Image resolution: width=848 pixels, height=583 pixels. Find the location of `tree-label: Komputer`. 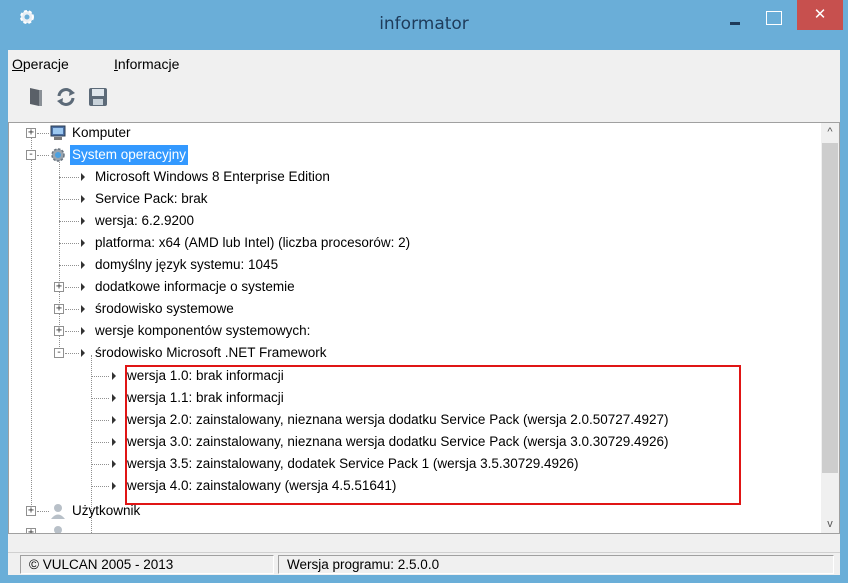

tree-label: Komputer is located at coordinates (101, 132).